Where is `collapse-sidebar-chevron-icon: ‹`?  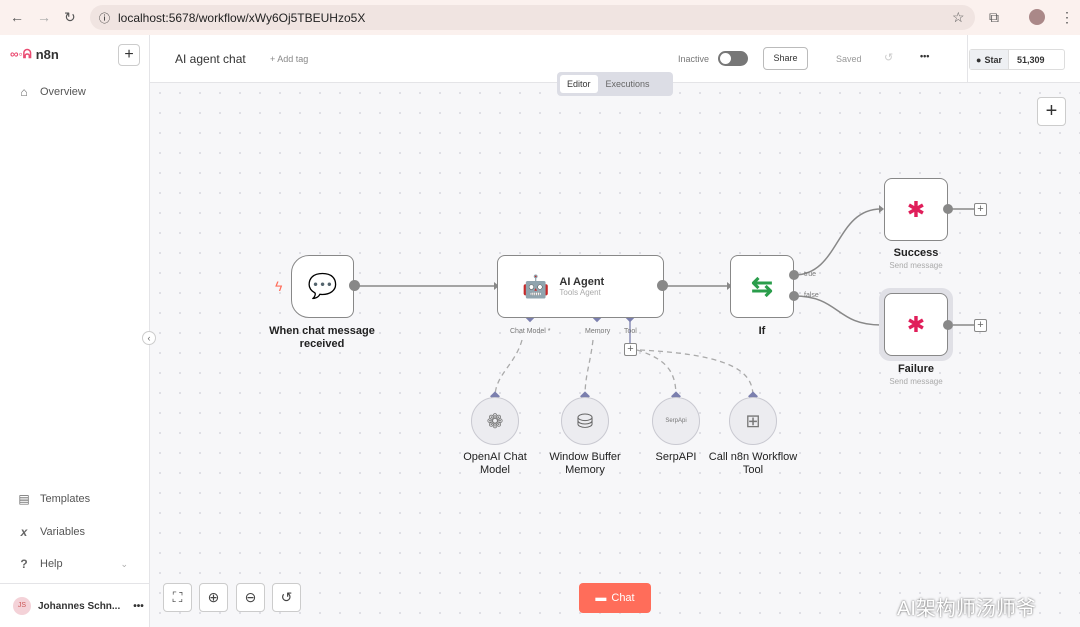
collapse-sidebar-chevron-icon: ‹ is located at coordinates (149, 338).